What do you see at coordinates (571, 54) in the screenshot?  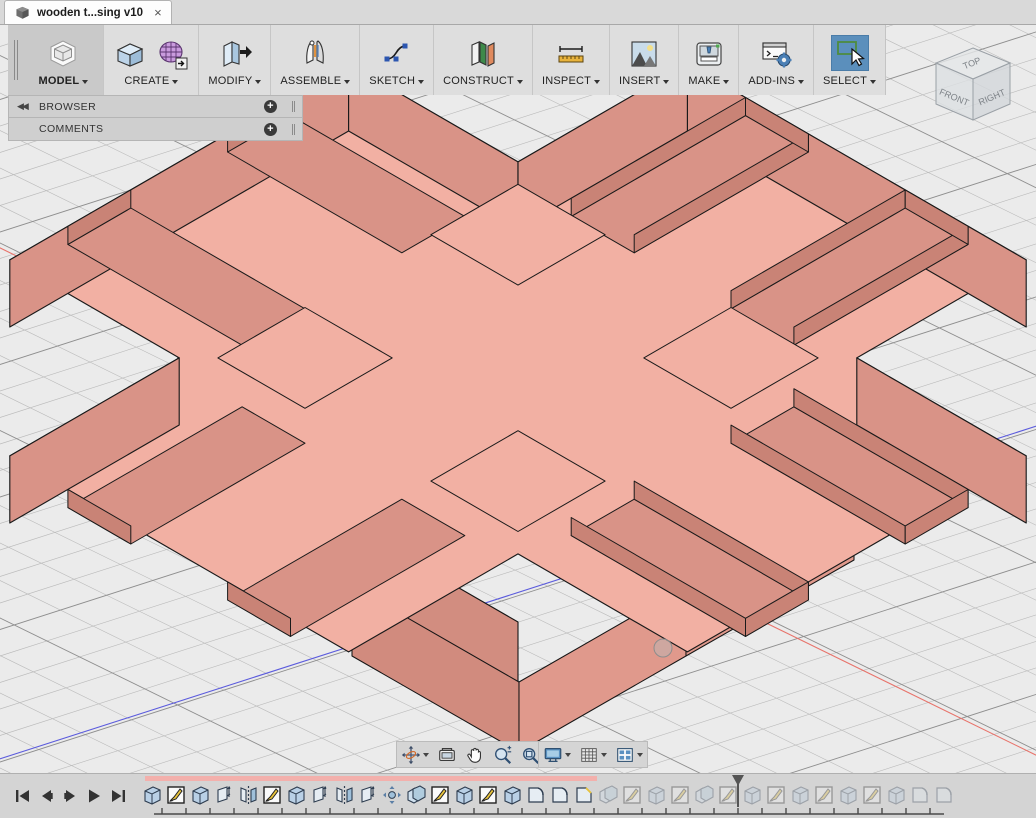 I see `measure-ruler-icon` at bounding box center [571, 54].